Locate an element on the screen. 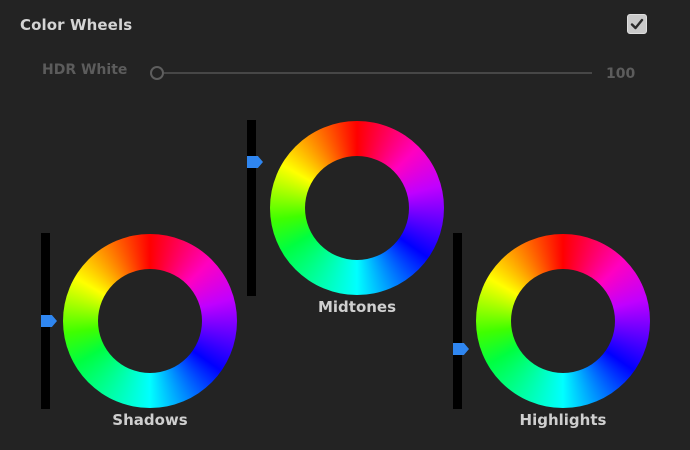 Image resolution: width=690 pixels, height=450 pixels. checkmark-icon is located at coordinates (637, 24).